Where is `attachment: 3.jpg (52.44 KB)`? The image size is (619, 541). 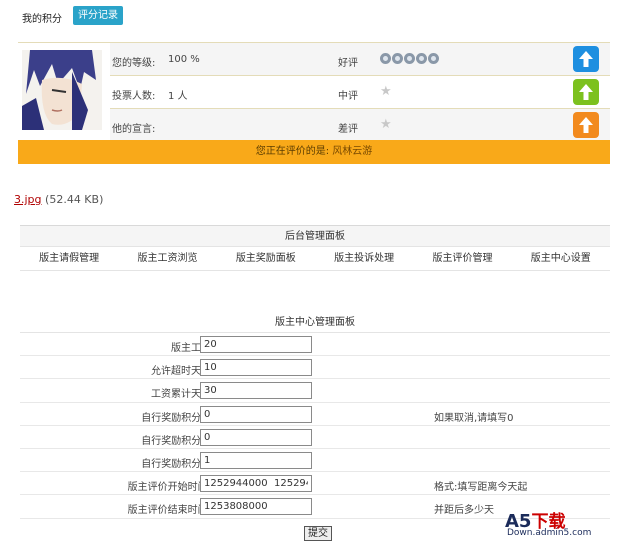
attachment: 3.jpg (52.44 KB) is located at coordinates (58, 199).